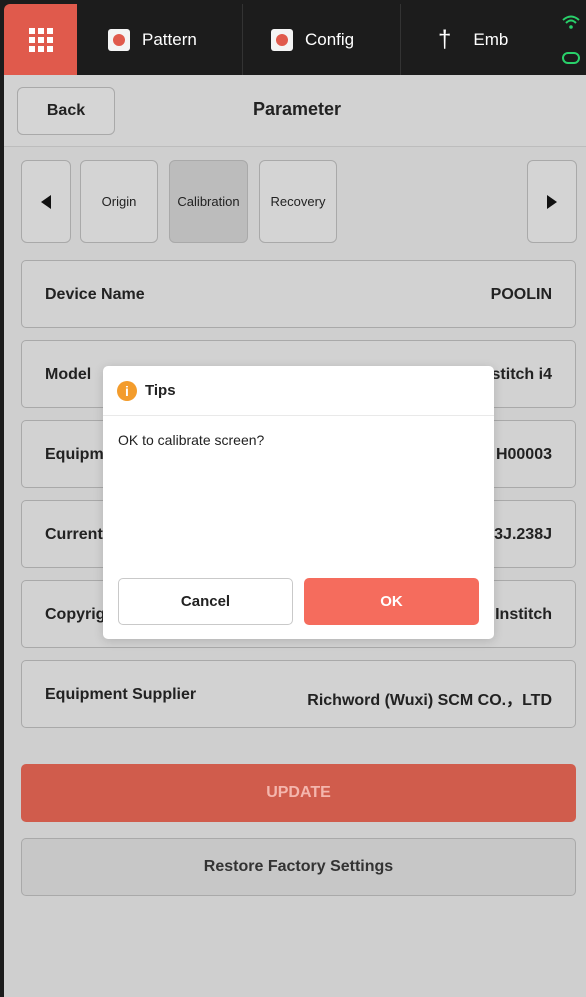  I want to click on info-row-device-name: Device Name POOLIN, so click(298, 294).